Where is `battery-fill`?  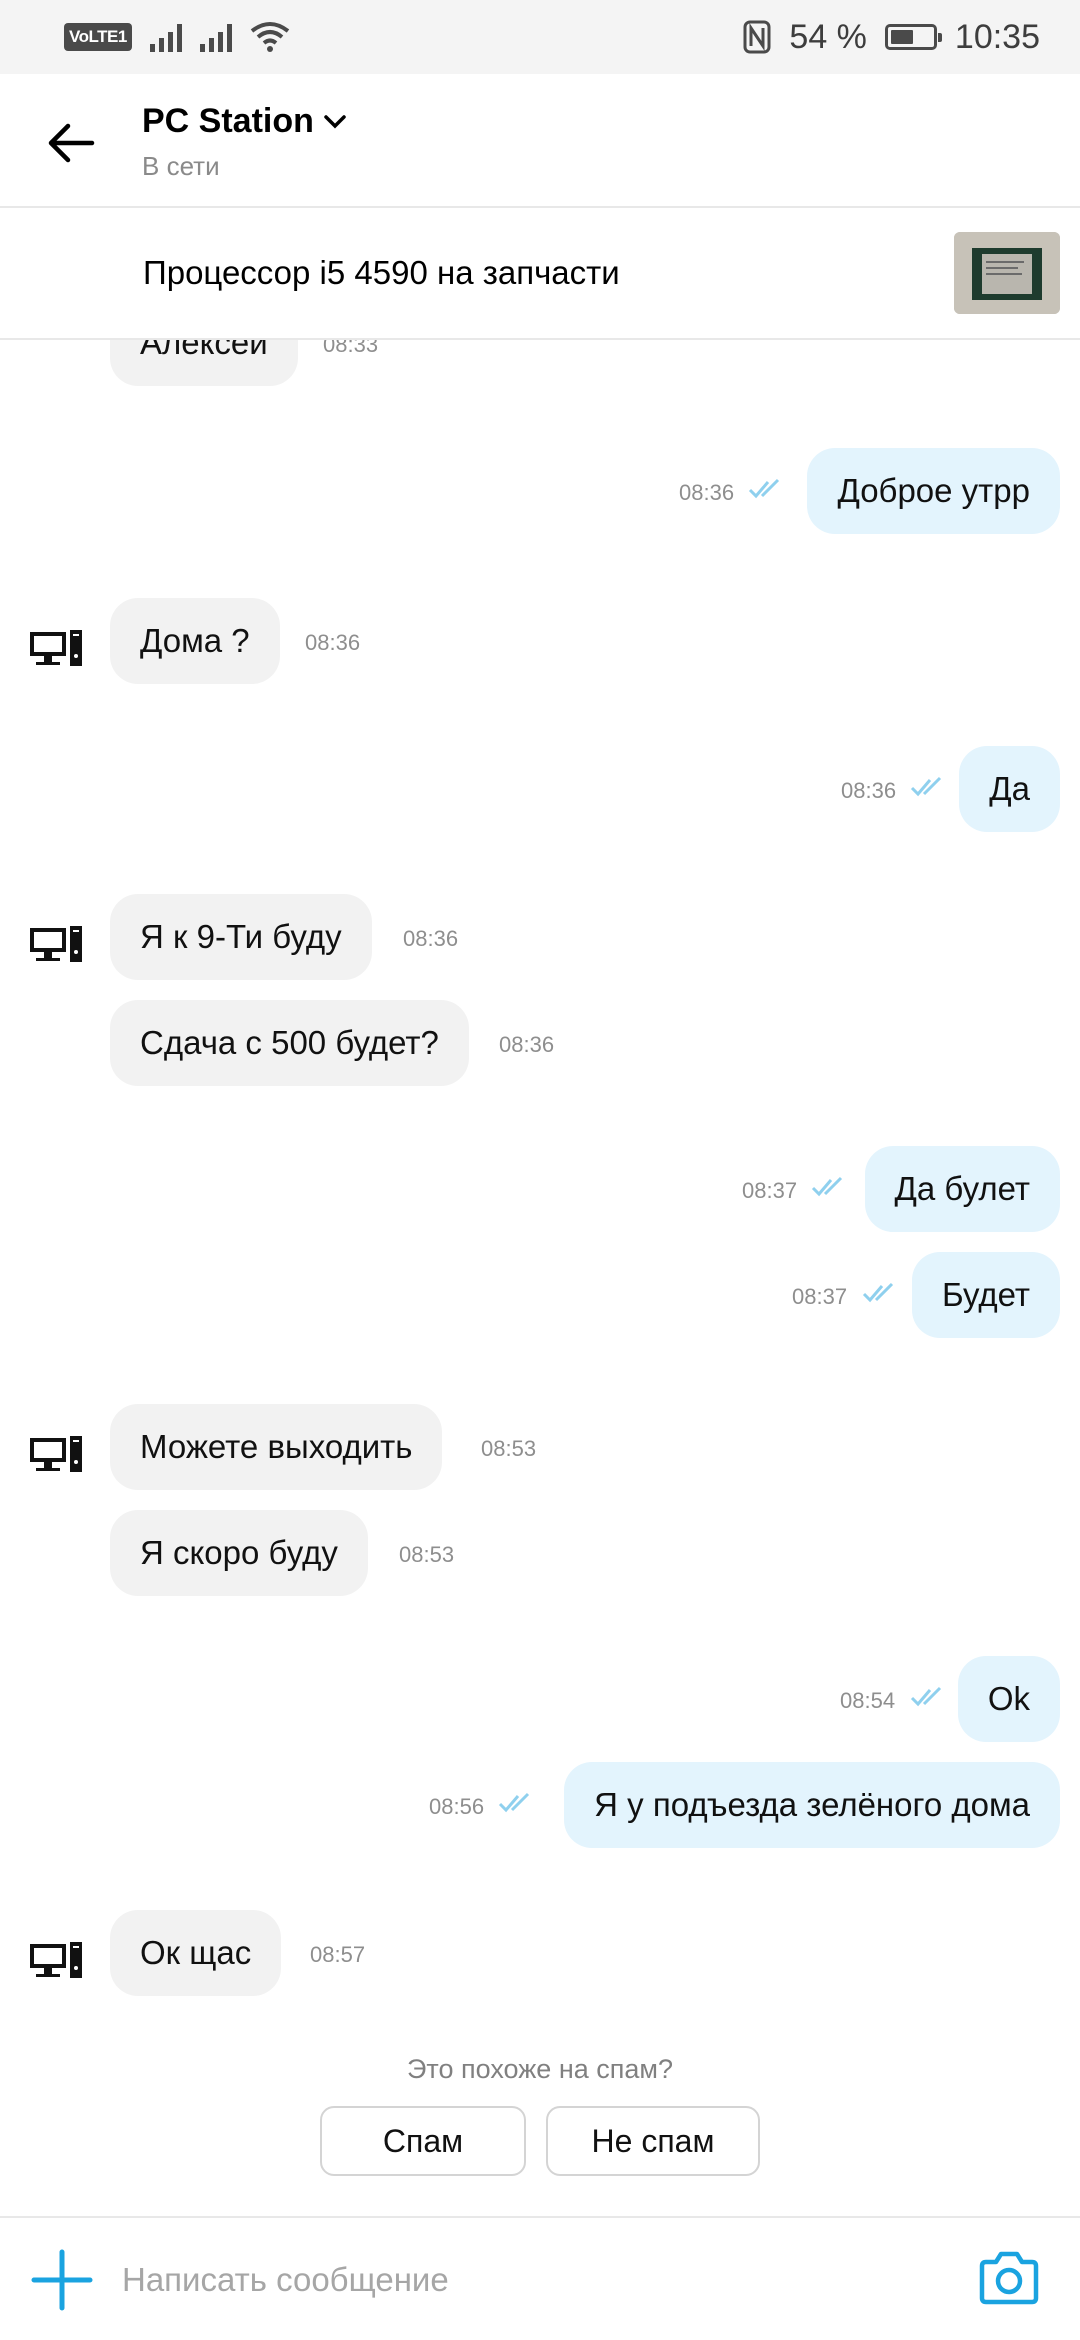 battery-fill is located at coordinates (901, 37).